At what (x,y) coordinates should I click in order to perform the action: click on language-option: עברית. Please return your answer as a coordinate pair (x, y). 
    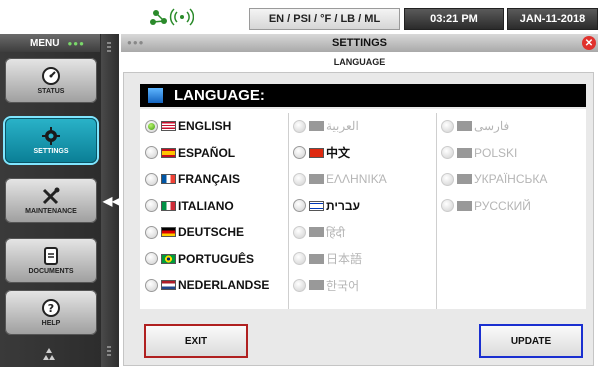
    Looking at the image, I should click on (326, 206).